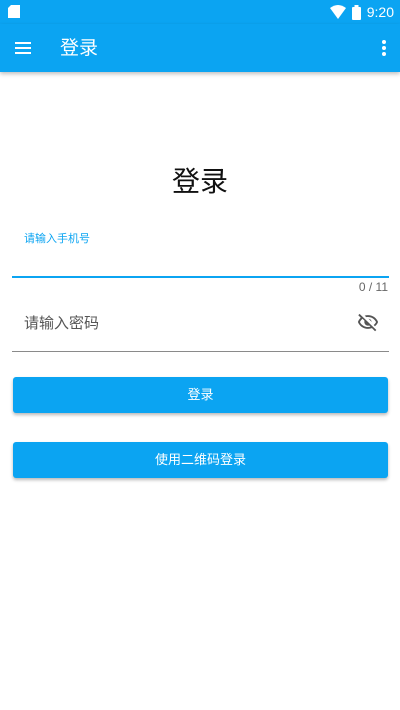  I want to click on status-icons: 9:20, so click(361, 12).